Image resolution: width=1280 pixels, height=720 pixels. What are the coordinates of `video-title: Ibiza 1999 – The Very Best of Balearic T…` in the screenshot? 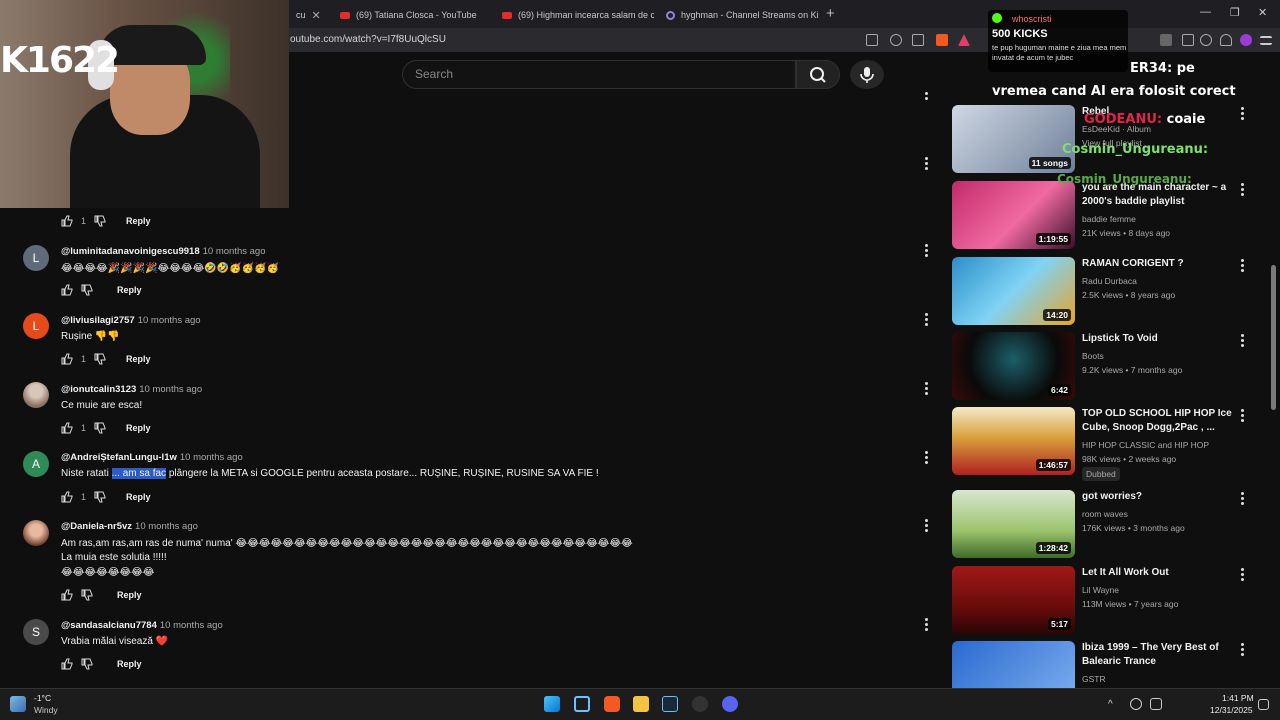 It's located at (1157, 655).